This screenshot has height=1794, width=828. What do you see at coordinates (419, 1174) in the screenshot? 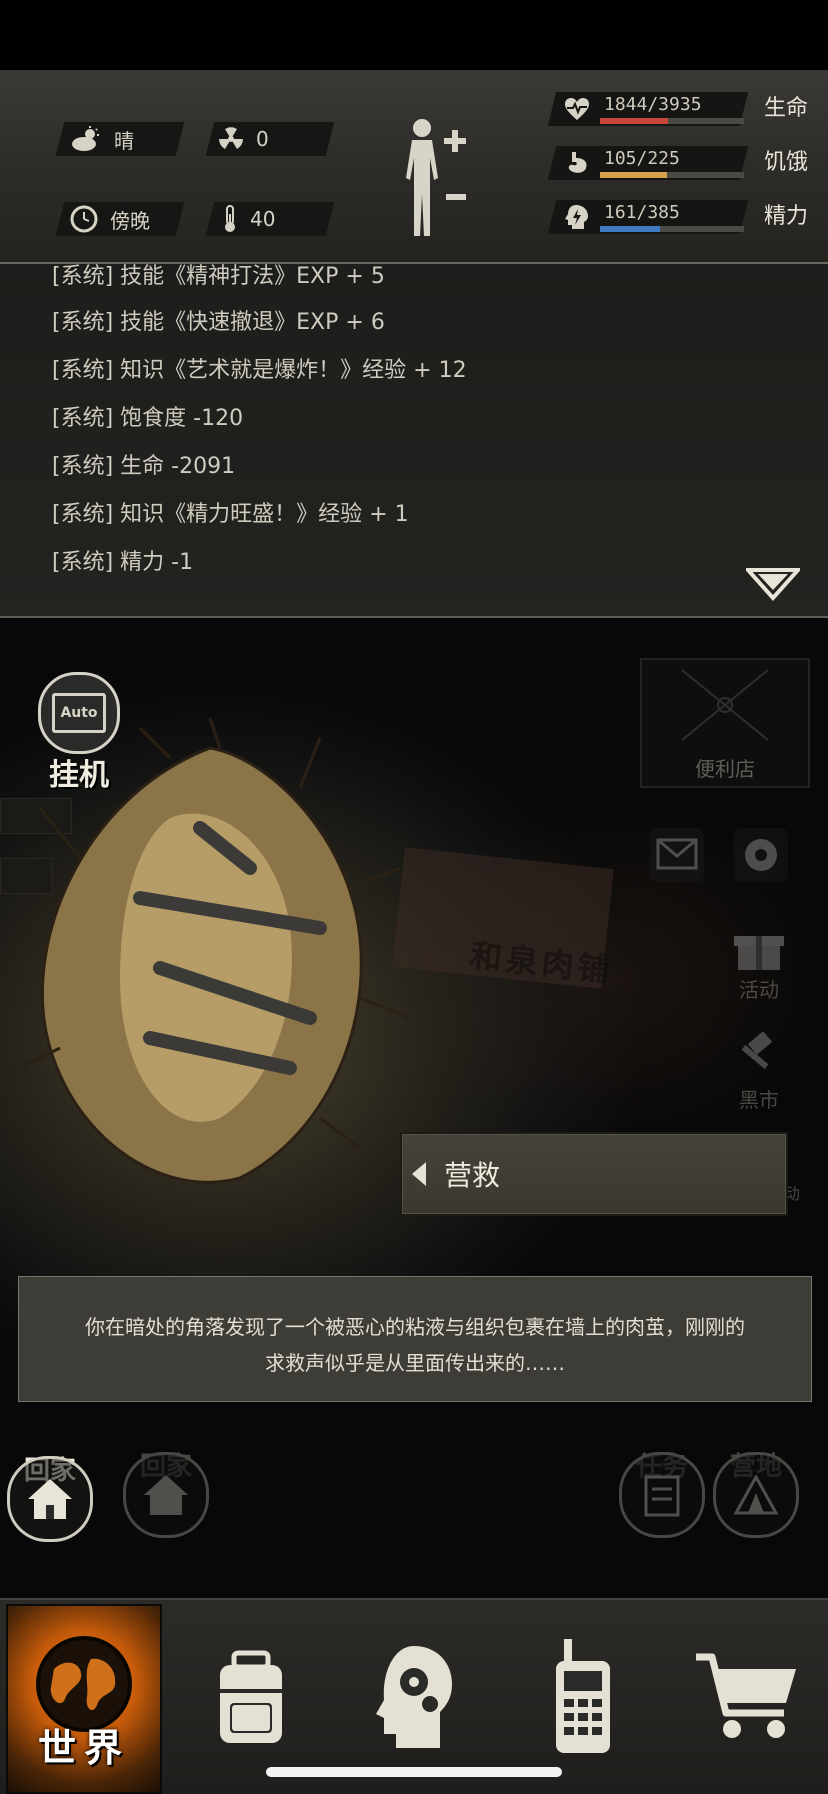
I see `arrow-left-icon` at bounding box center [419, 1174].